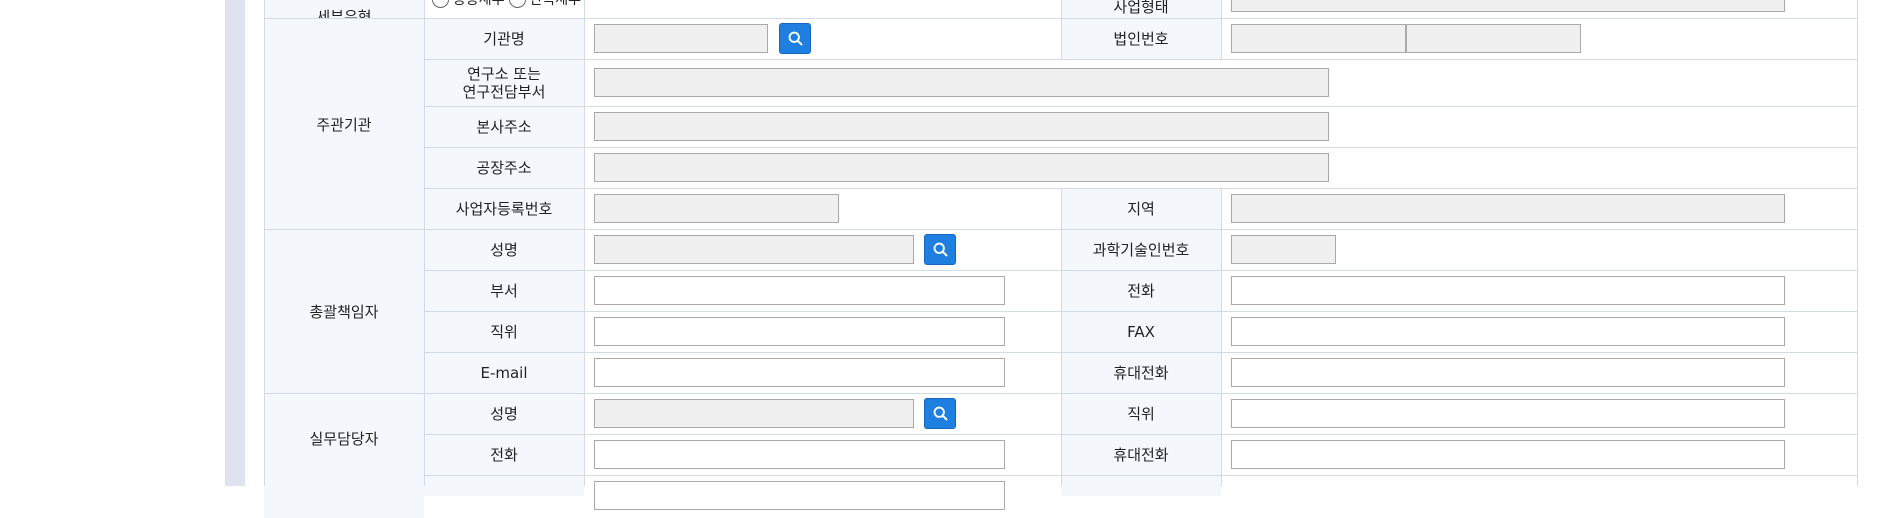 The width and height of the screenshot is (1896, 518). What do you see at coordinates (517, 4) in the screenshot?
I see `radio-single` at bounding box center [517, 4].